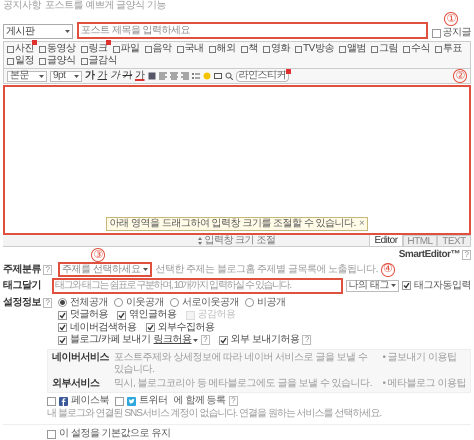 The width and height of the screenshot is (474, 440). I want to click on topic-select: 주제를 선택하세요, so click(105, 270).